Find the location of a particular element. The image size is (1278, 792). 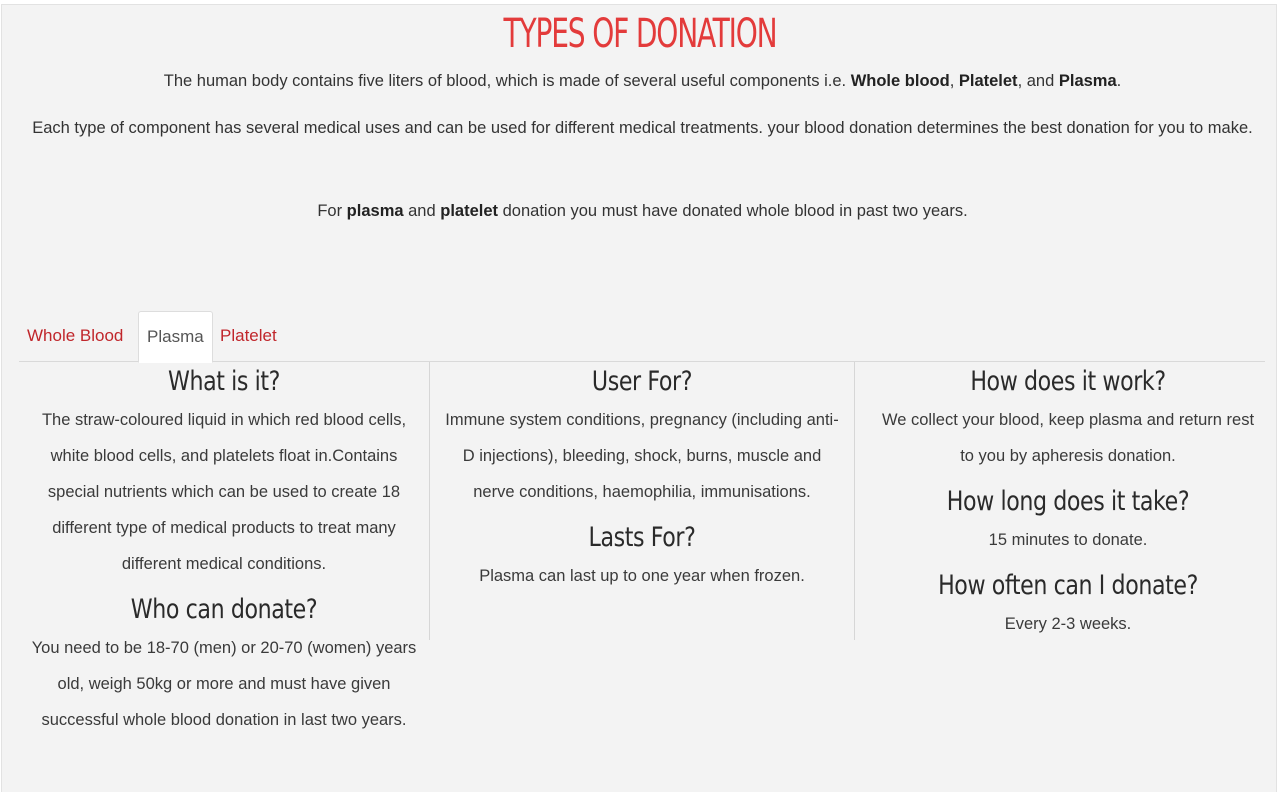

platelet-bold: Platelet is located at coordinates (988, 81).